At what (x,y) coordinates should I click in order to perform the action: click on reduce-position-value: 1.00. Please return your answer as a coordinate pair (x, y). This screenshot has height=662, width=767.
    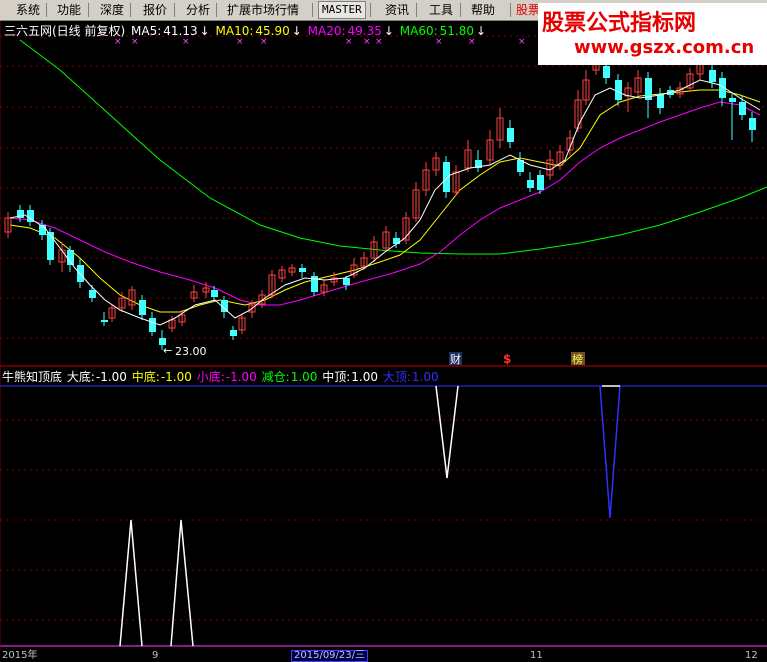
    Looking at the image, I should click on (304, 377).